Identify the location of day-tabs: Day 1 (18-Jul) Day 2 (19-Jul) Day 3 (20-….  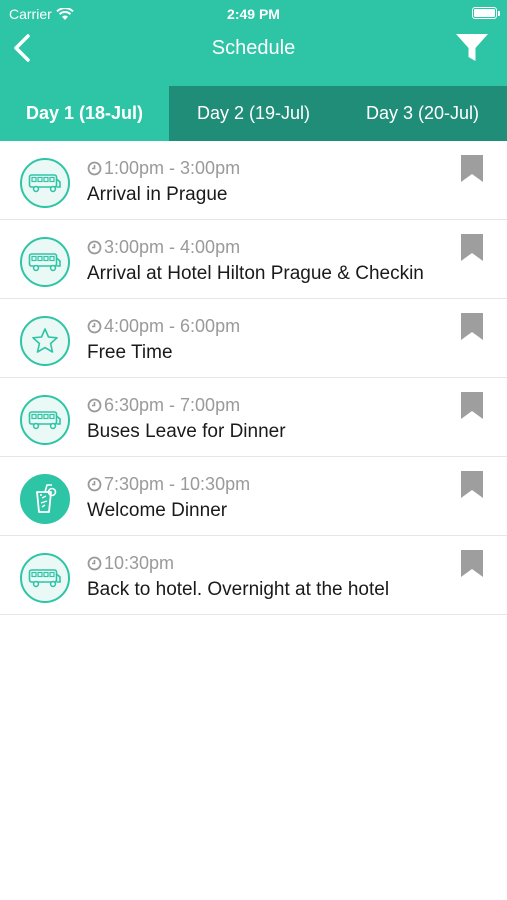
(253, 113).